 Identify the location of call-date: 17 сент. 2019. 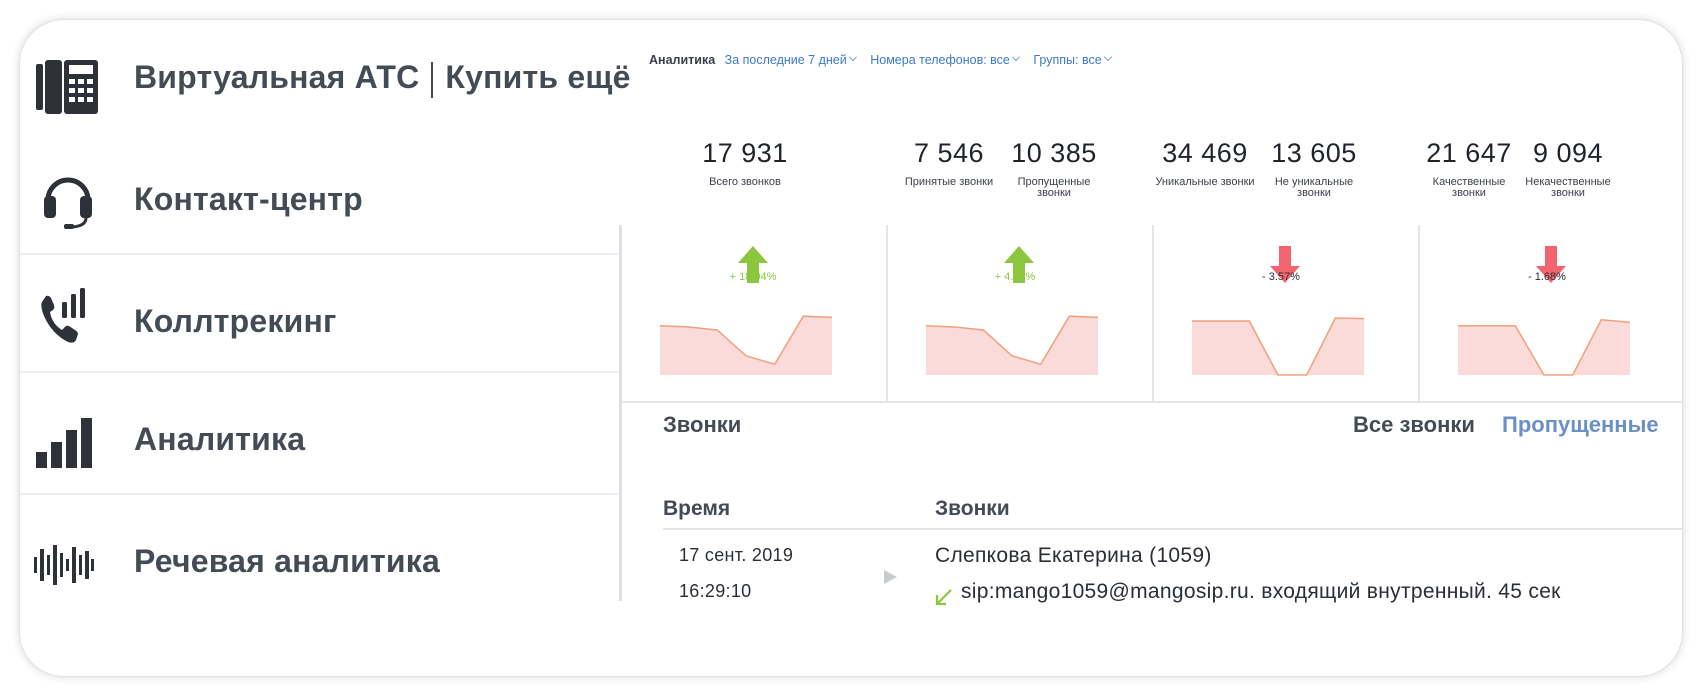
(736, 555).